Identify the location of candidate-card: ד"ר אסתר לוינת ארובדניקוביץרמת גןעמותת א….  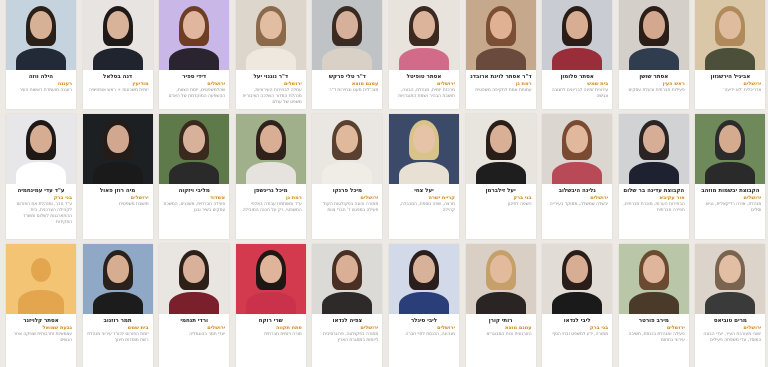
(500, 54).